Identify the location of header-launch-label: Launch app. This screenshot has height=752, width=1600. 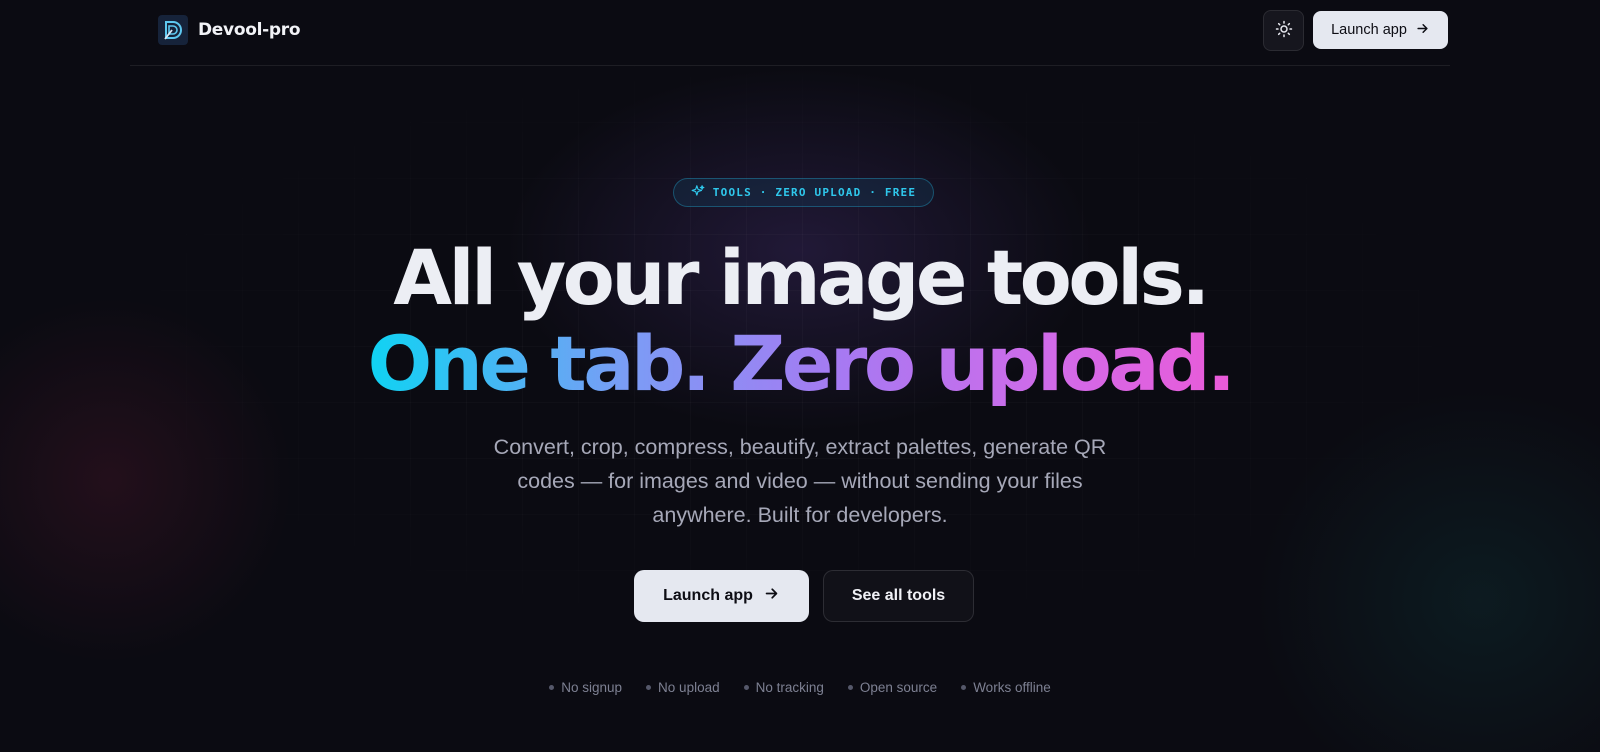
(1369, 30).